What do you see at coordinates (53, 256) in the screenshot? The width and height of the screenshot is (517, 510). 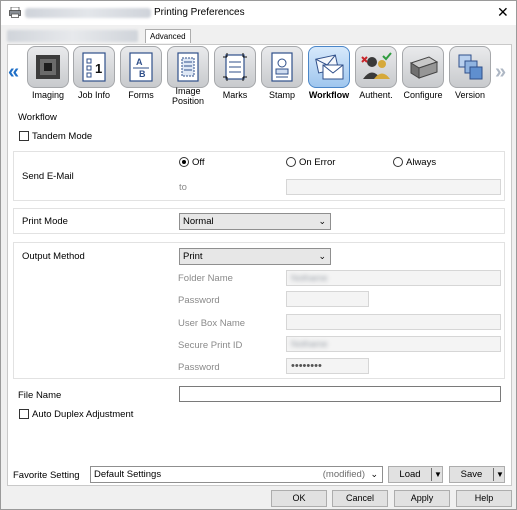 I see `output-method-label: Output Method` at bounding box center [53, 256].